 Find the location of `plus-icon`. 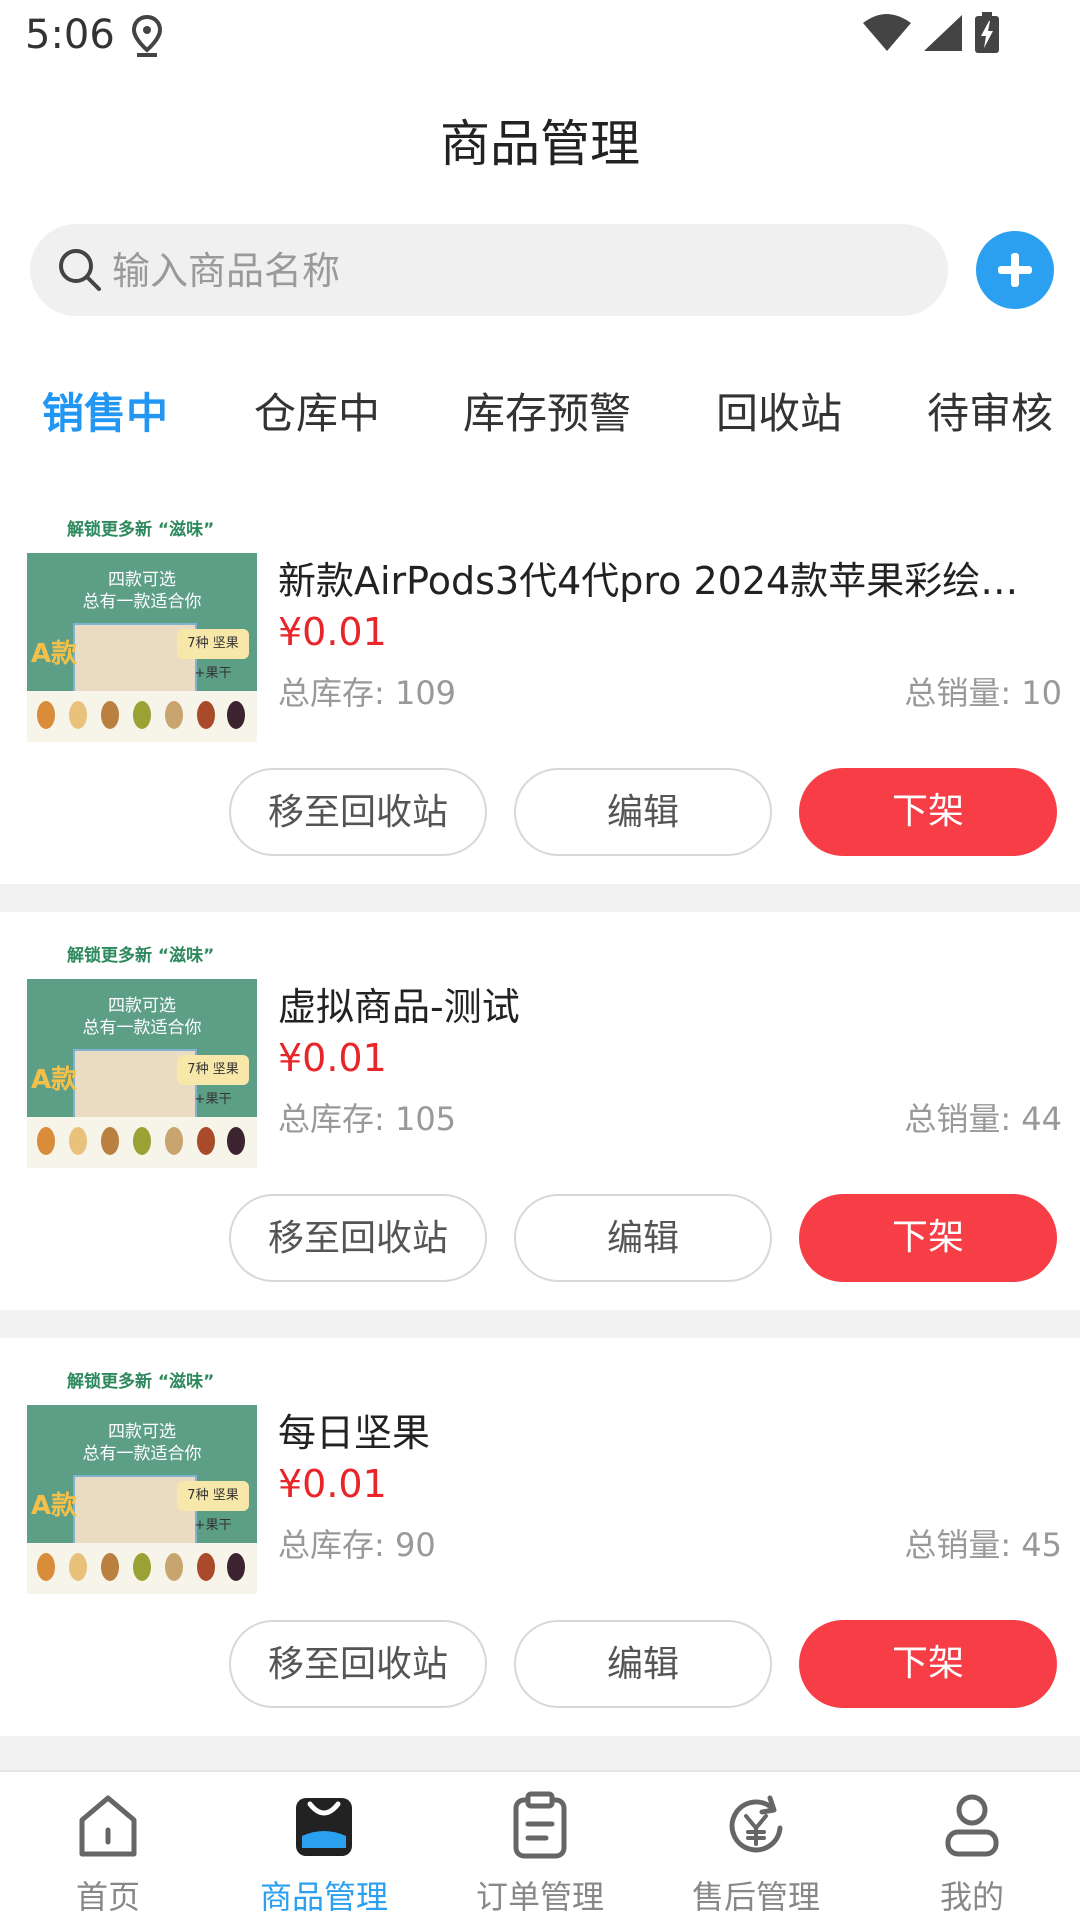

plus-icon is located at coordinates (1015, 270).